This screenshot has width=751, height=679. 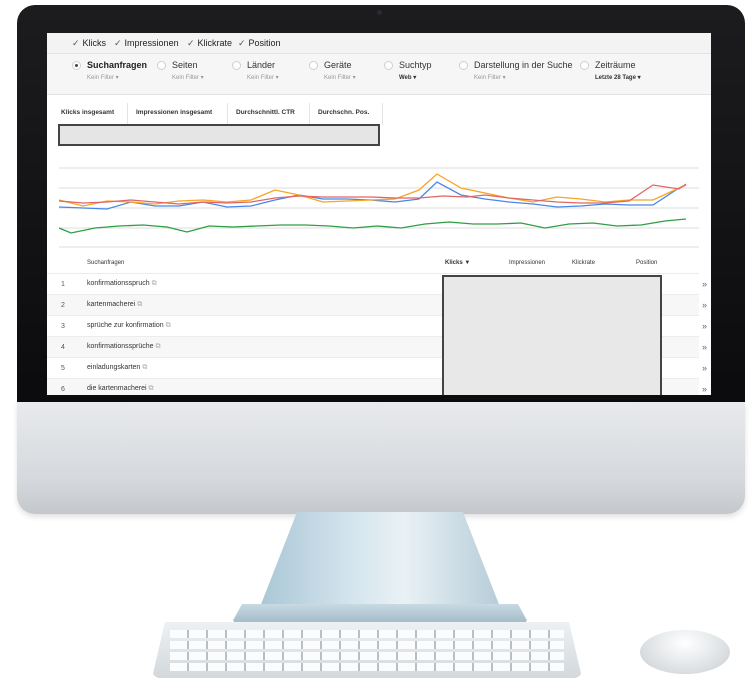 What do you see at coordinates (344, 112) in the screenshot?
I see `avg-position-heading: Durchschn. Pos.` at bounding box center [344, 112].